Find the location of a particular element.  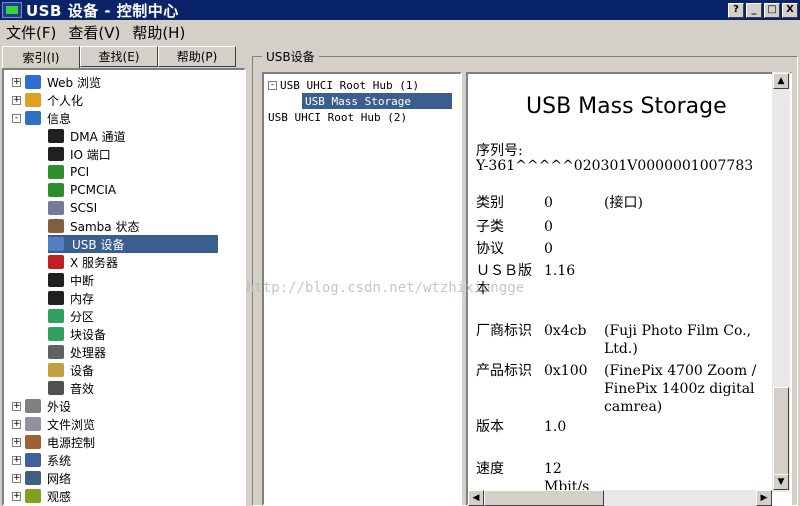

power-icon is located at coordinates (33, 442).